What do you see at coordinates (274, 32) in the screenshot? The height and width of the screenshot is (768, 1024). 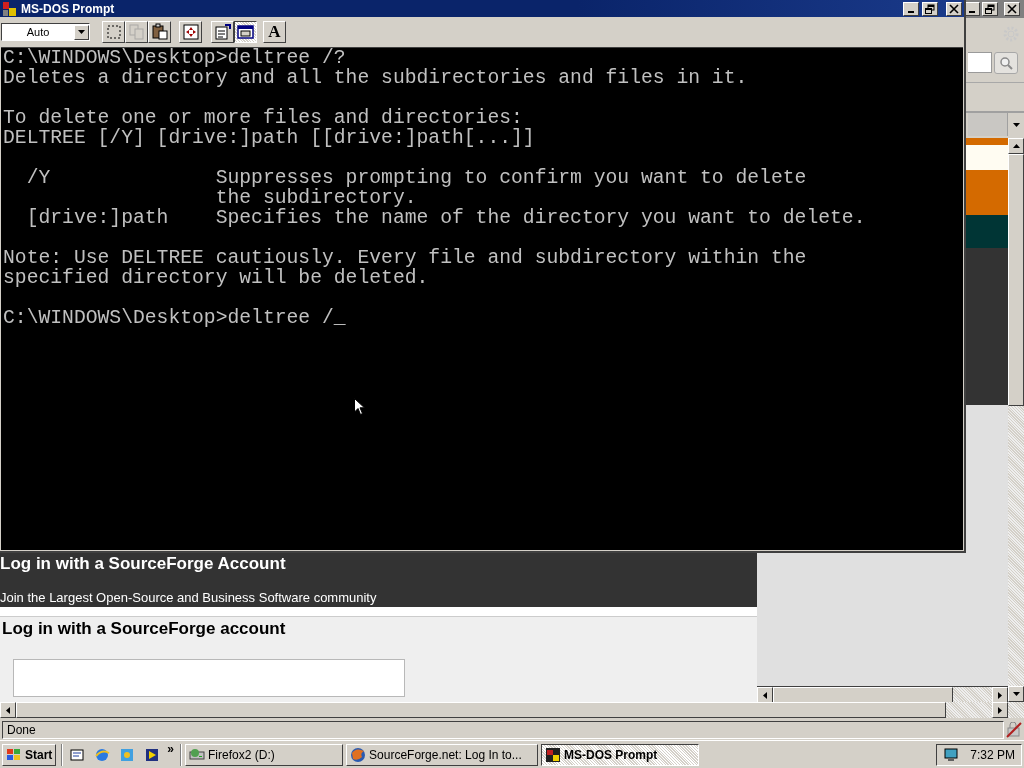 I see `font-button: A` at bounding box center [274, 32].